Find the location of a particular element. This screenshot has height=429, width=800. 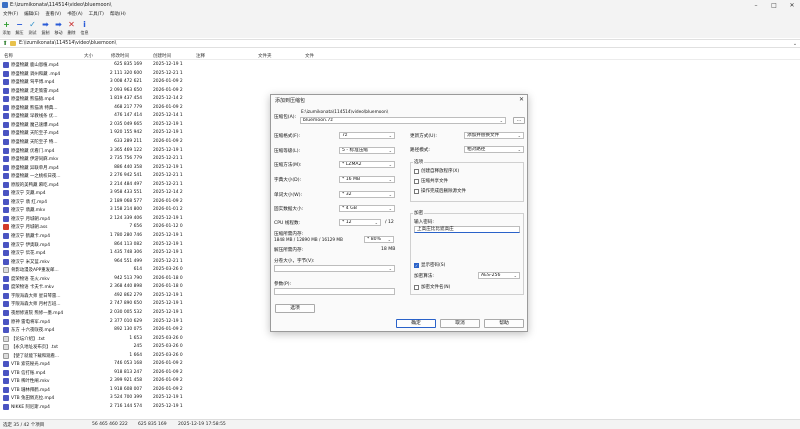

file-modified: 2025-03-26 0 is located at coordinates (168, 270).